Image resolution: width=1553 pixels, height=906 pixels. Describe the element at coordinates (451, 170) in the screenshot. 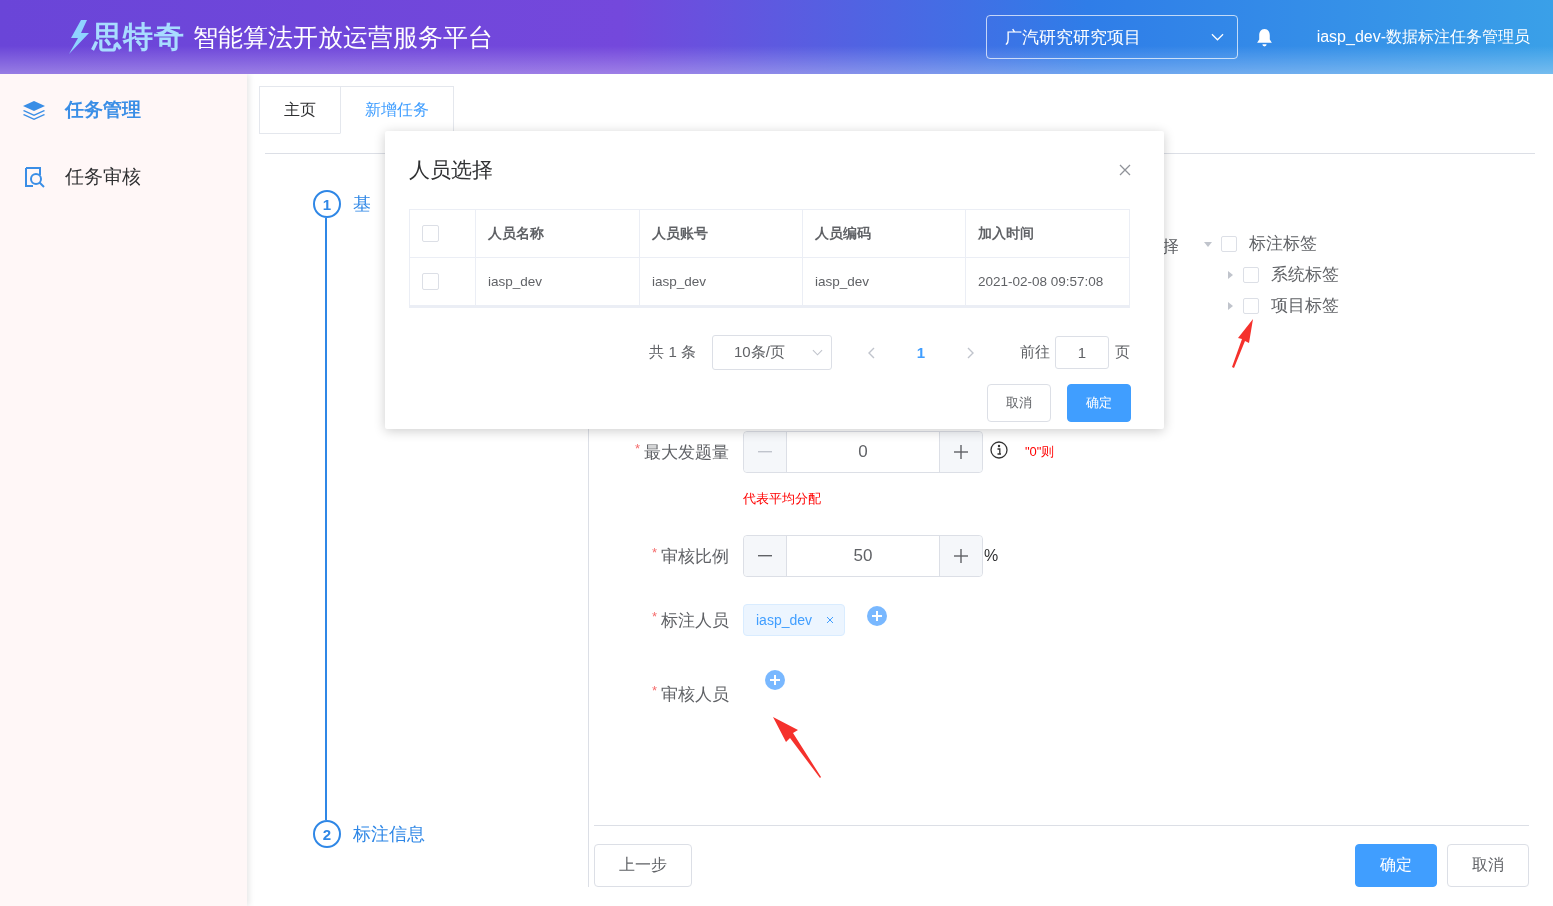

I see `dialog-title: 人员选择` at that location.